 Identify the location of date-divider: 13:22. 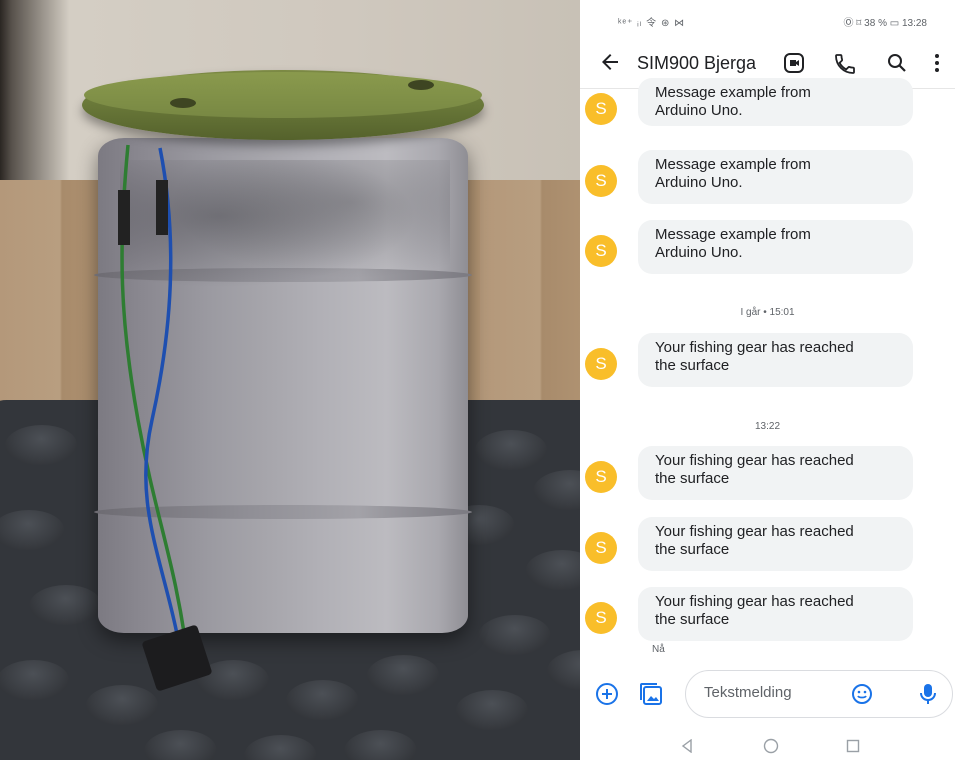
(767, 426).